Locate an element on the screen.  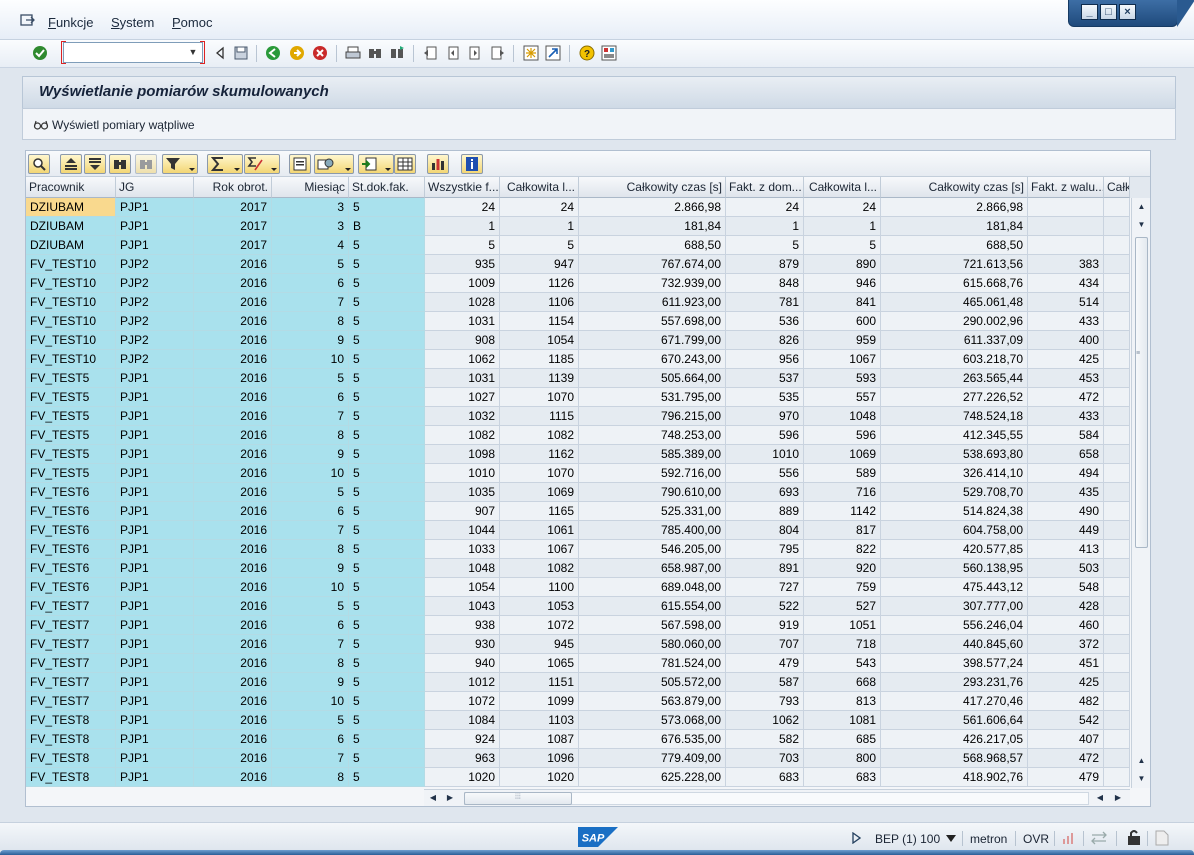
table-cell: 683 is located at coordinates (842, 777).